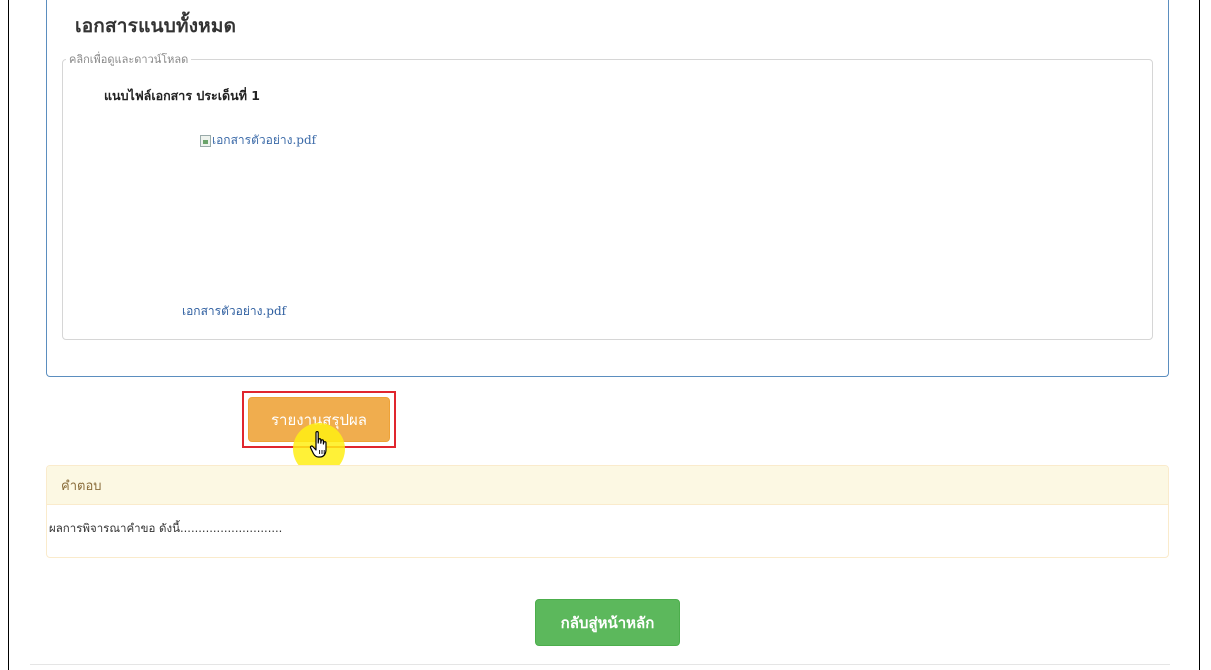 Image resolution: width=1211 pixels, height=670 pixels. I want to click on answer-heading: คำตอบ, so click(607, 485).